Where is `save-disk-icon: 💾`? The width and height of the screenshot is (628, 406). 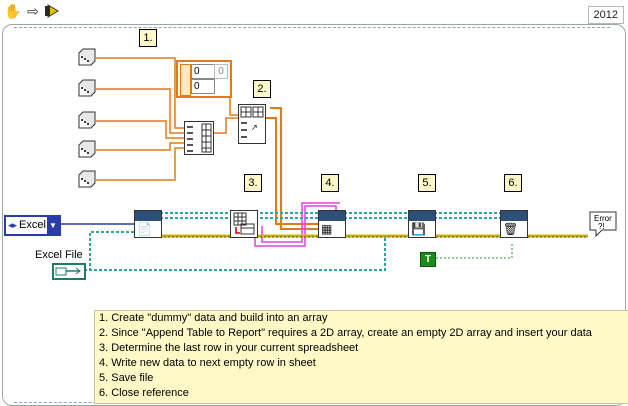
save-disk-icon: 💾 is located at coordinates (418, 229).